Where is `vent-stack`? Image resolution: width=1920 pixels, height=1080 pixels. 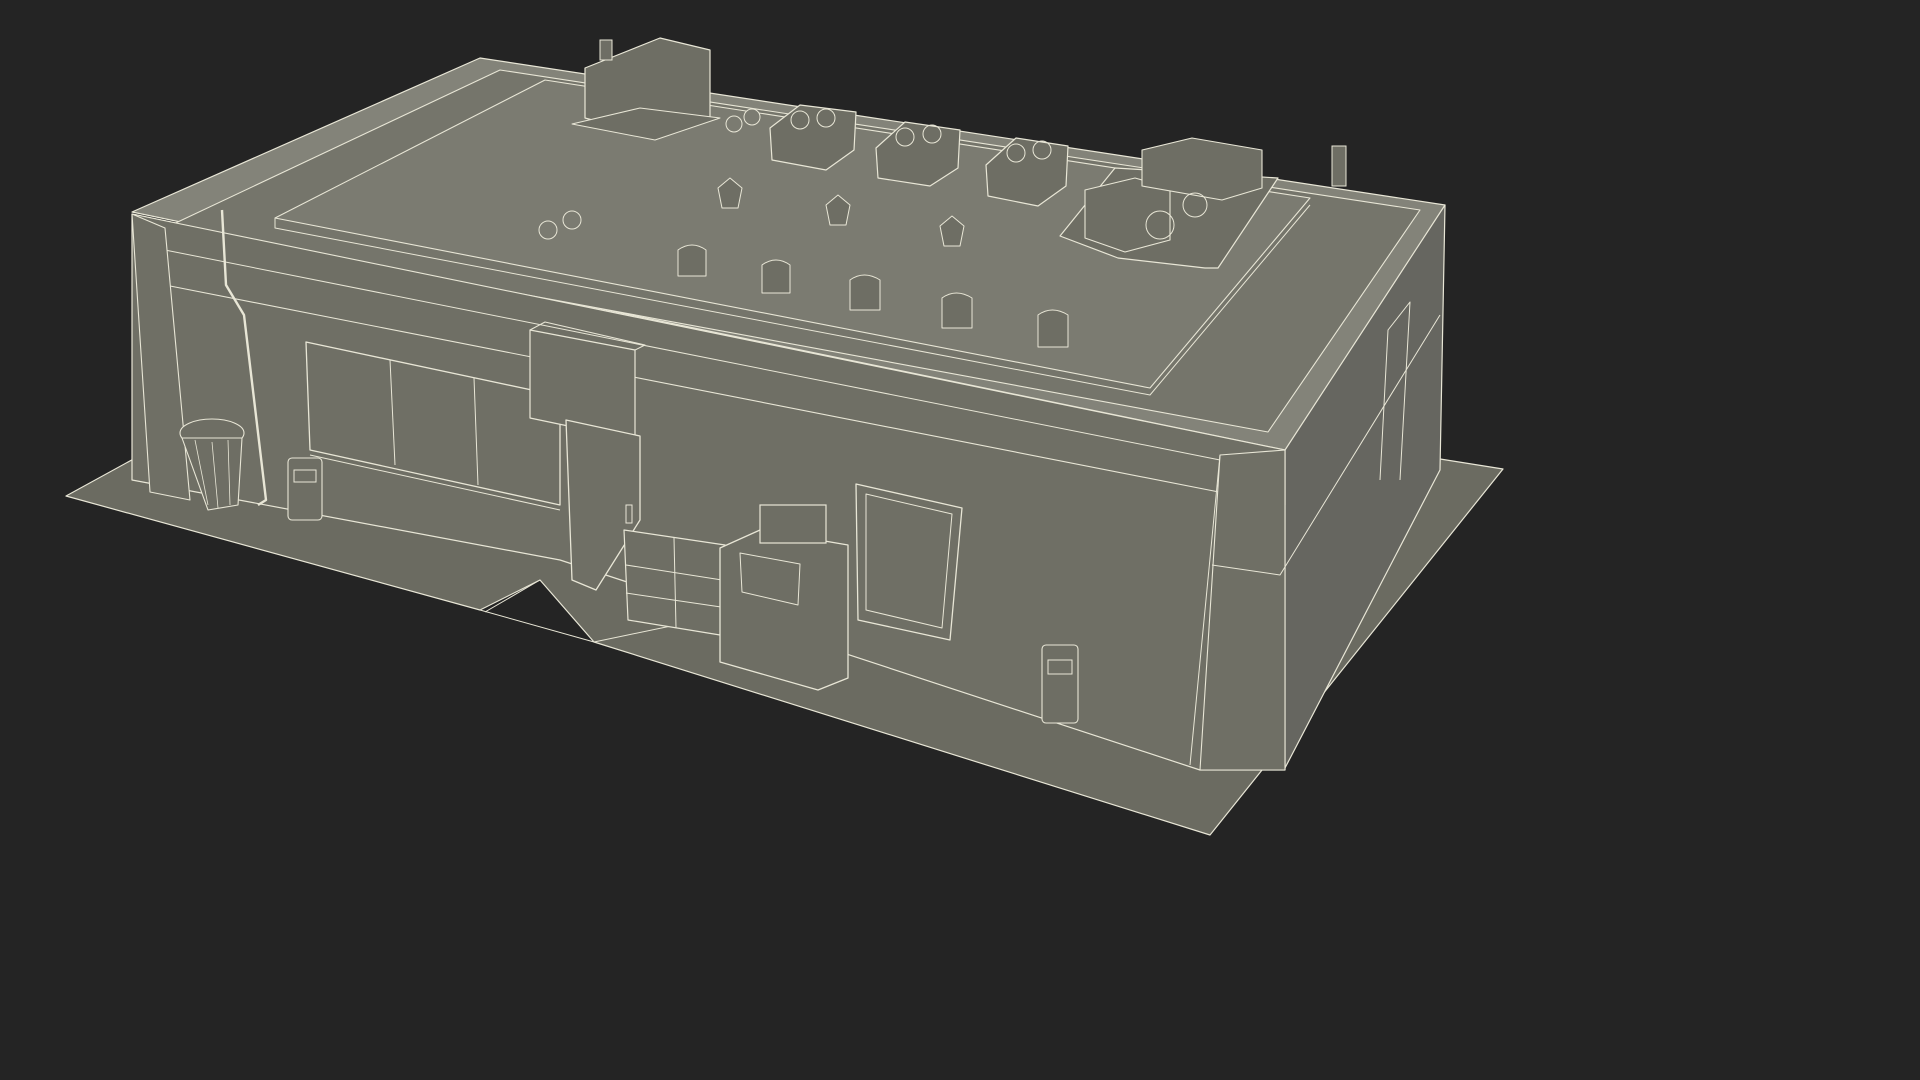 vent-stack is located at coordinates (1339, 166).